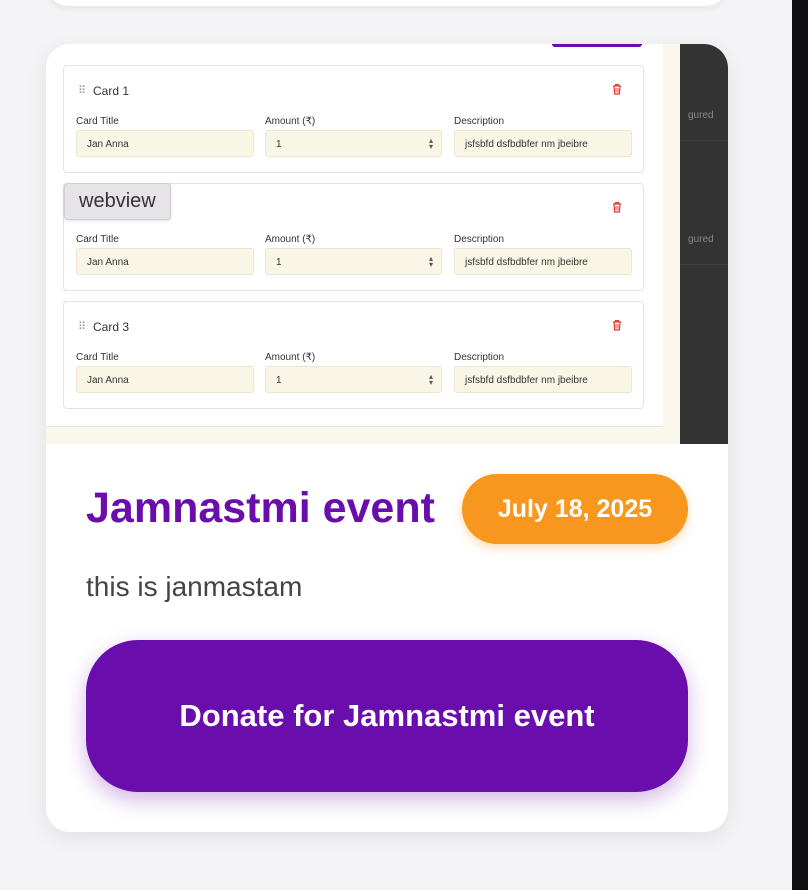 The image size is (808, 890). What do you see at coordinates (111, 91) in the screenshot?
I see `image-card-name: Card 1` at bounding box center [111, 91].